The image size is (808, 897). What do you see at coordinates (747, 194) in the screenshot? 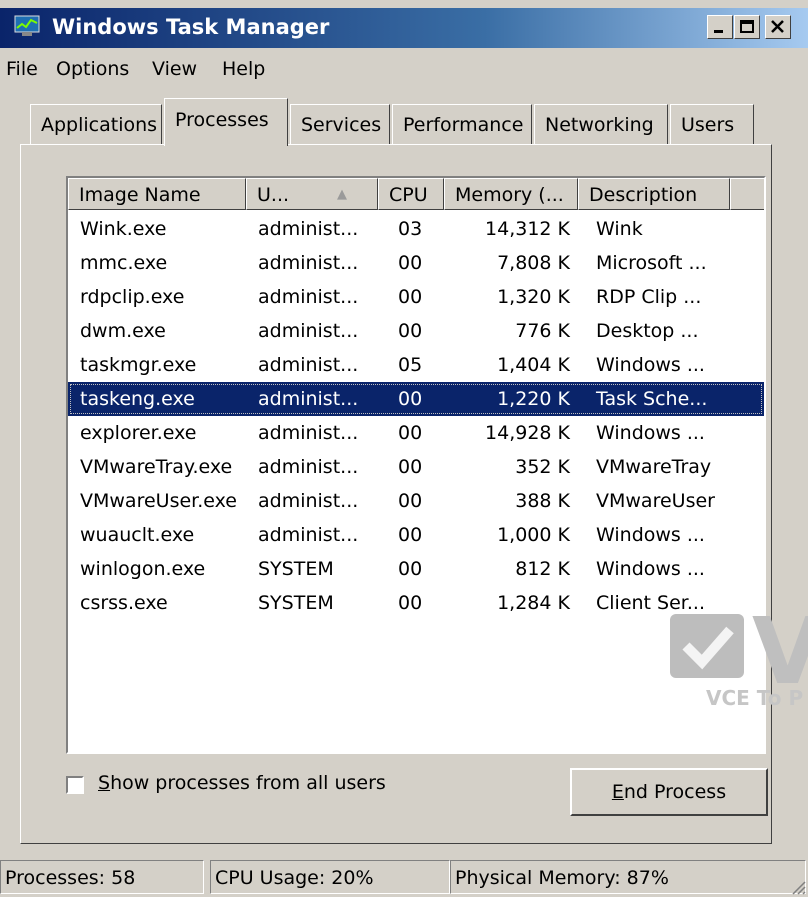
I see `column-filler` at bounding box center [747, 194].